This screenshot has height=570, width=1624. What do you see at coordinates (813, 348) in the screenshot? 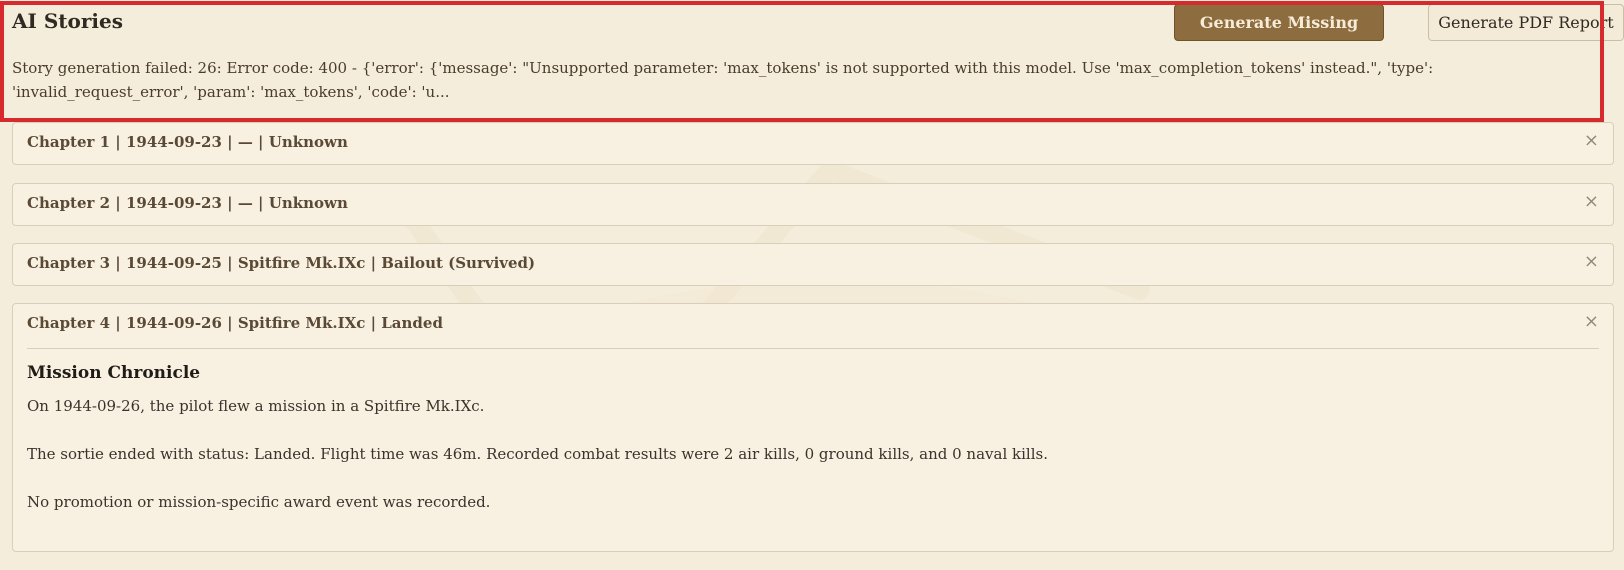
I see `divider` at bounding box center [813, 348].